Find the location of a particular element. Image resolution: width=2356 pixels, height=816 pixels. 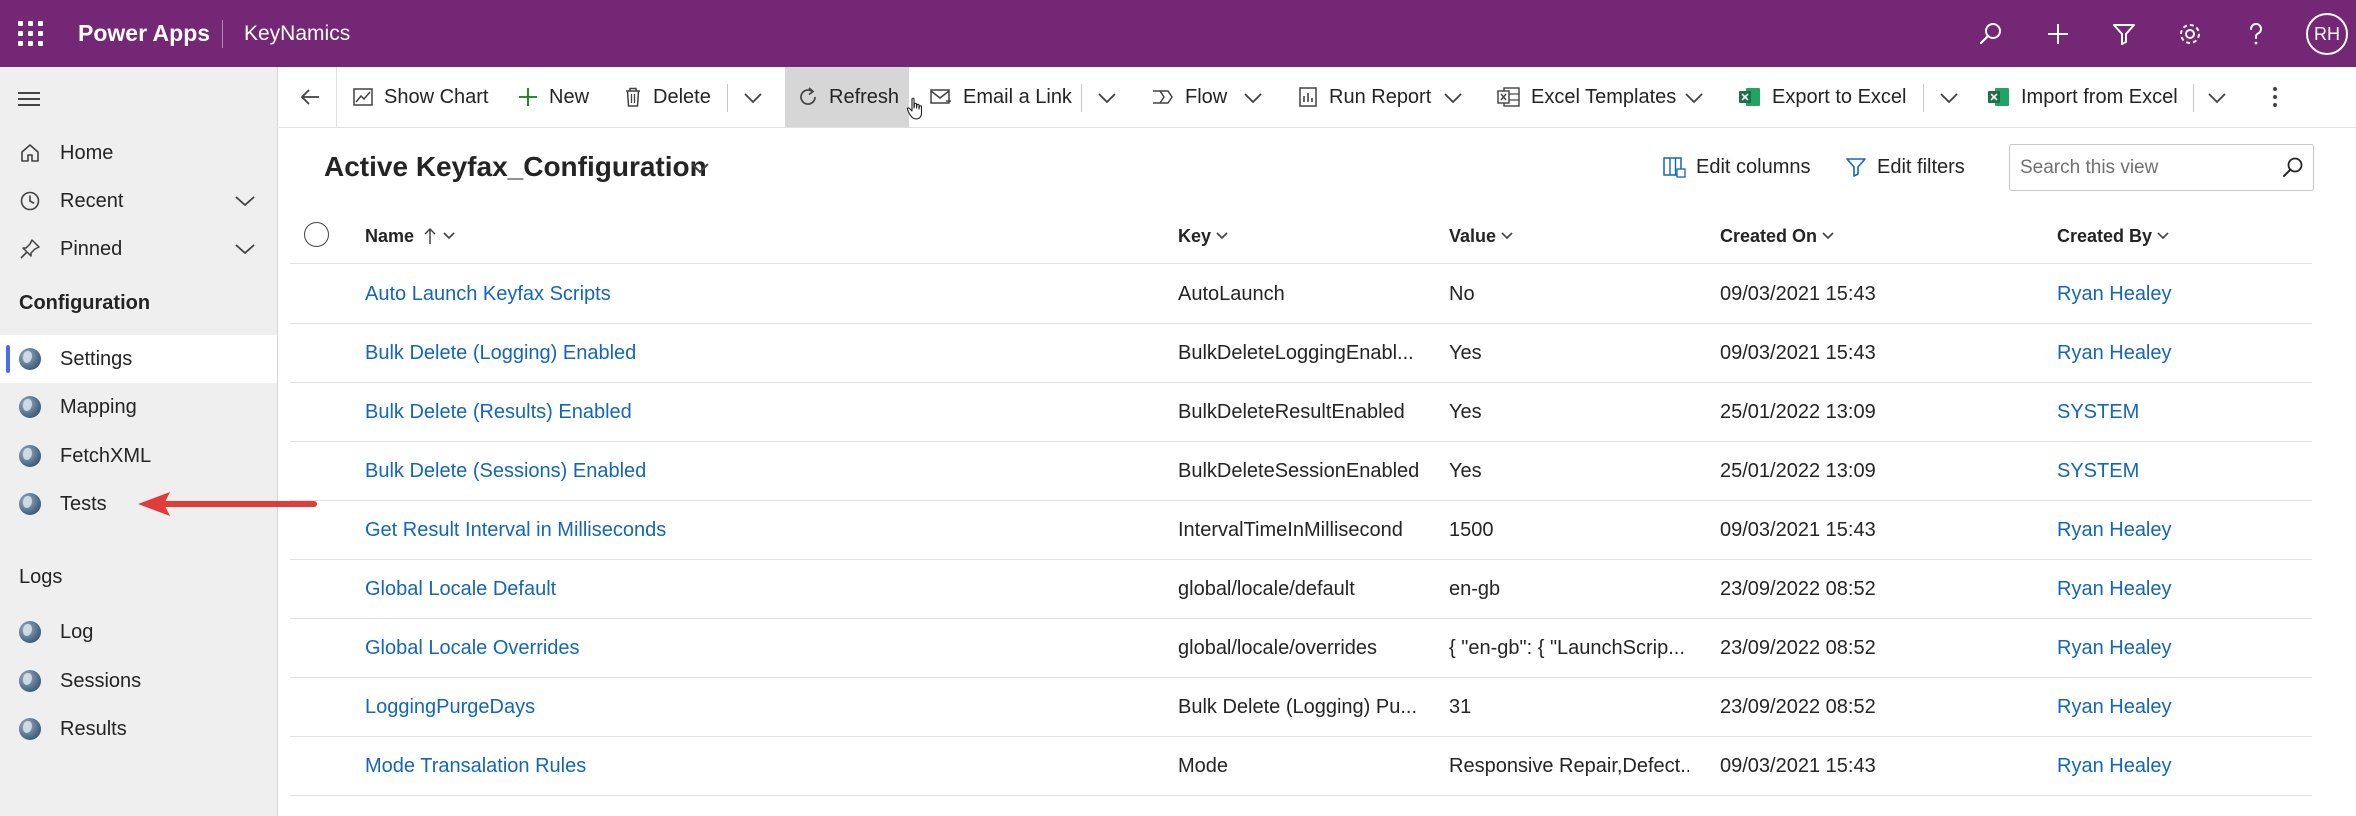

app-launcher-icon is located at coordinates (31, 34).